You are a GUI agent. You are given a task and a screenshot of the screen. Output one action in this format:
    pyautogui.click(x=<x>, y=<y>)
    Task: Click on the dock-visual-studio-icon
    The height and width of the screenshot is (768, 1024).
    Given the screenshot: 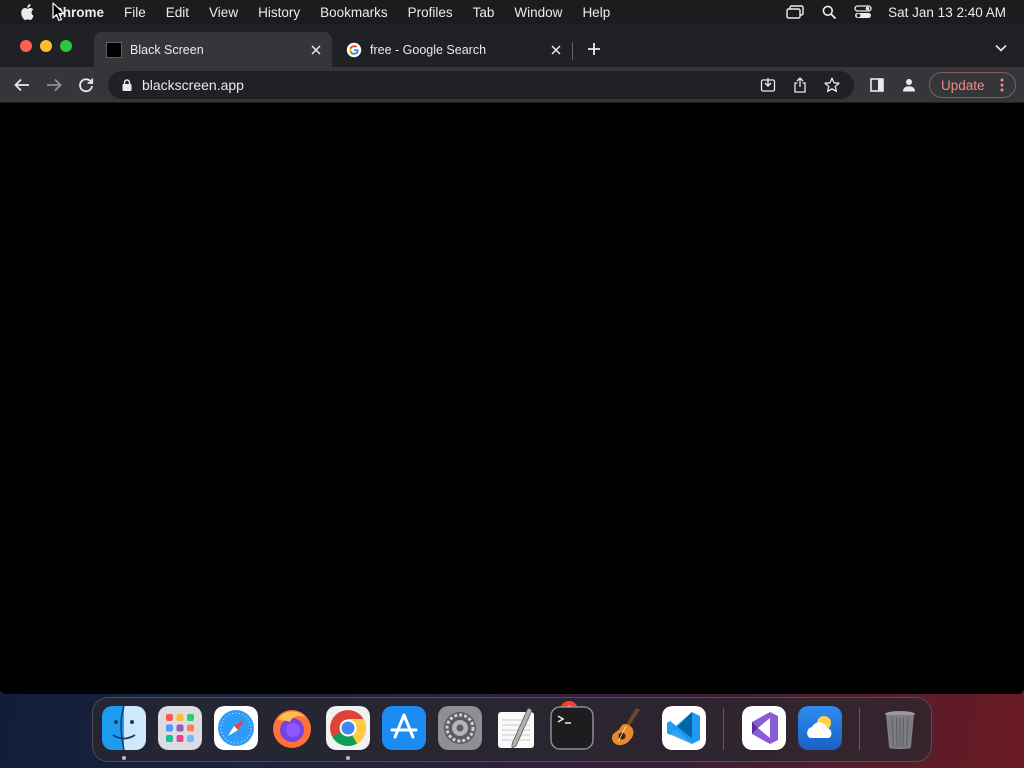 What is the action you would take?
    pyautogui.click(x=764, y=728)
    